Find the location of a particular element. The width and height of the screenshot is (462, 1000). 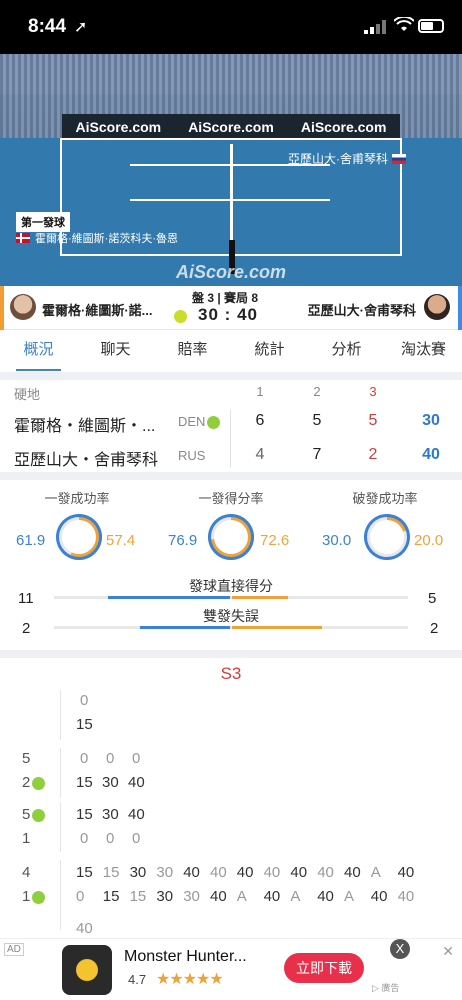

tab-stats: 統計 is located at coordinates (269, 351).